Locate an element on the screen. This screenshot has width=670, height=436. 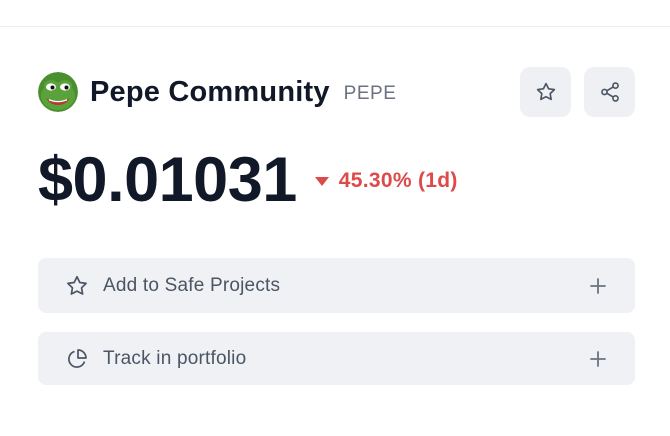
share-button is located at coordinates (609, 92).